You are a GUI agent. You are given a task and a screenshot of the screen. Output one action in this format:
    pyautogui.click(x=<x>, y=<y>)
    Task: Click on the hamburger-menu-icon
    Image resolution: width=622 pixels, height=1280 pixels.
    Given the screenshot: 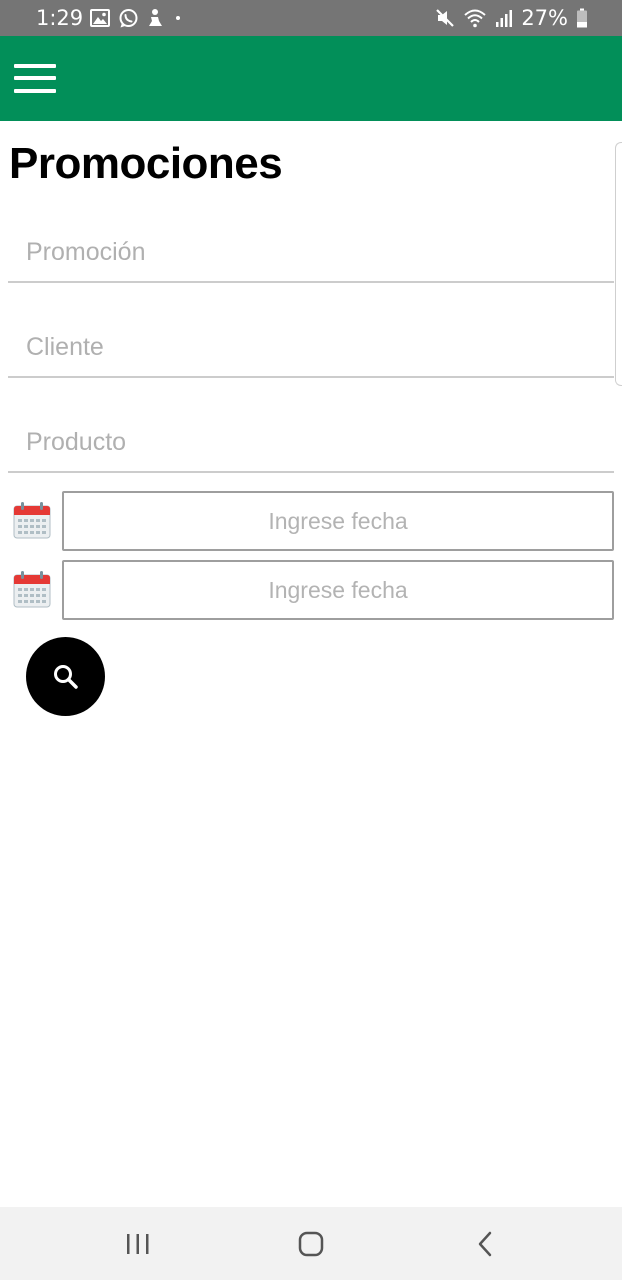 What is the action you would take?
    pyautogui.click(x=35, y=79)
    